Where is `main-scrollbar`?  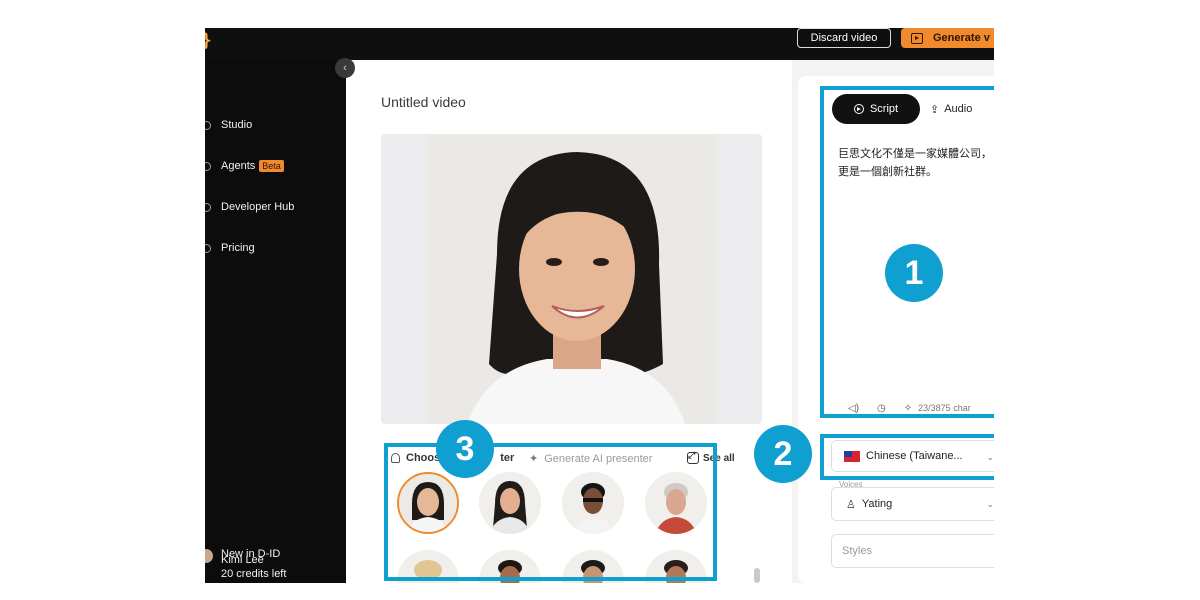 main-scrollbar is located at coordinates (757, 575).